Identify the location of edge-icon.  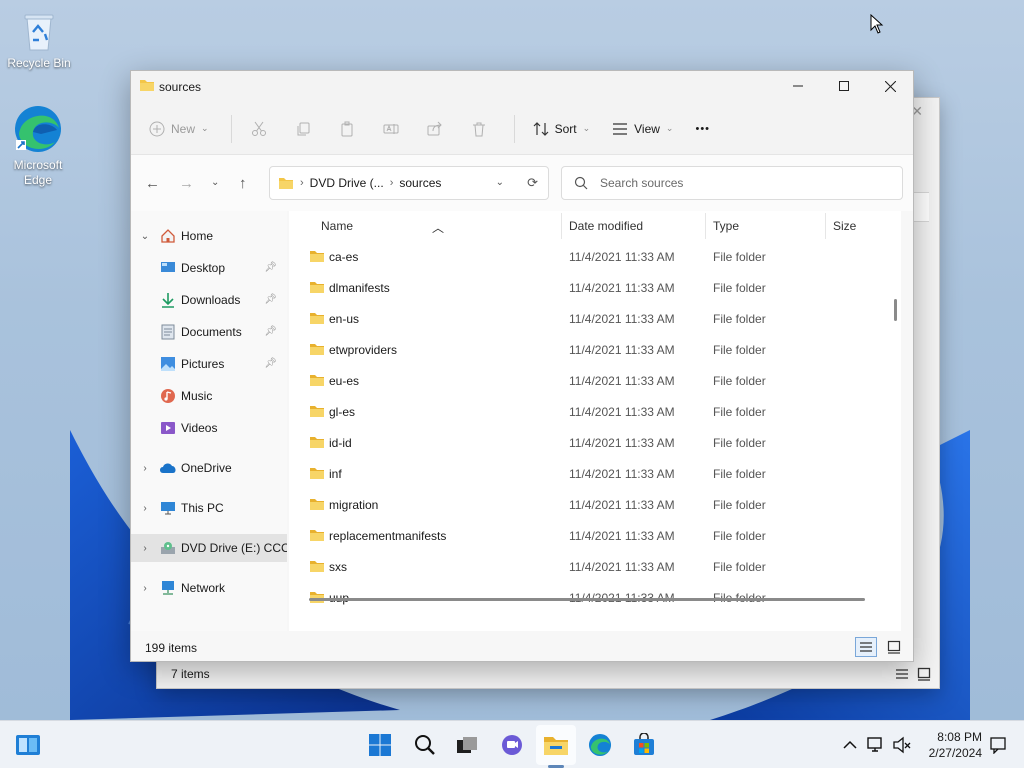
(600, 745).